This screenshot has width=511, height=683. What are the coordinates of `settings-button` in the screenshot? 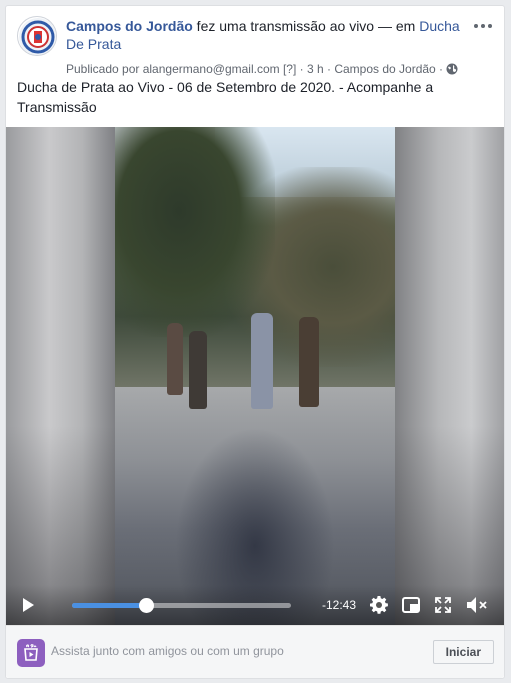 It's located at (379, 605).